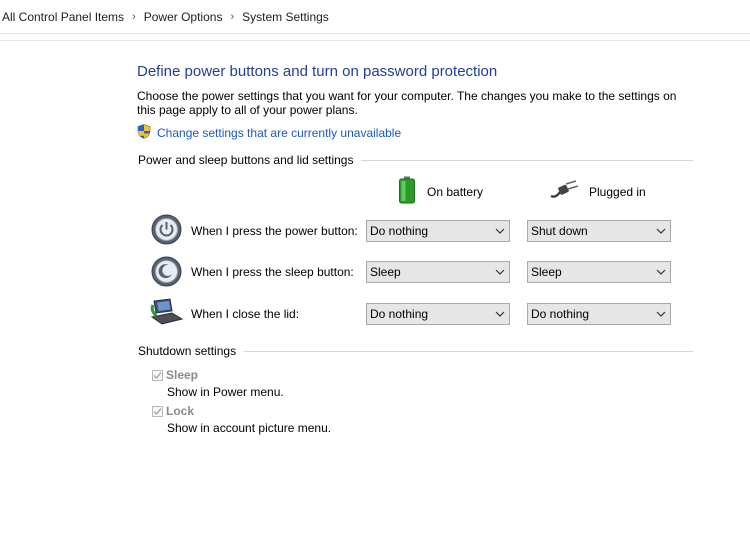 The width and height of the screenshot is (750, 539). What do you see at coordinates (166, 231) in the screenshot?
I see `power-button-icon` at bounding box center [166, 231].